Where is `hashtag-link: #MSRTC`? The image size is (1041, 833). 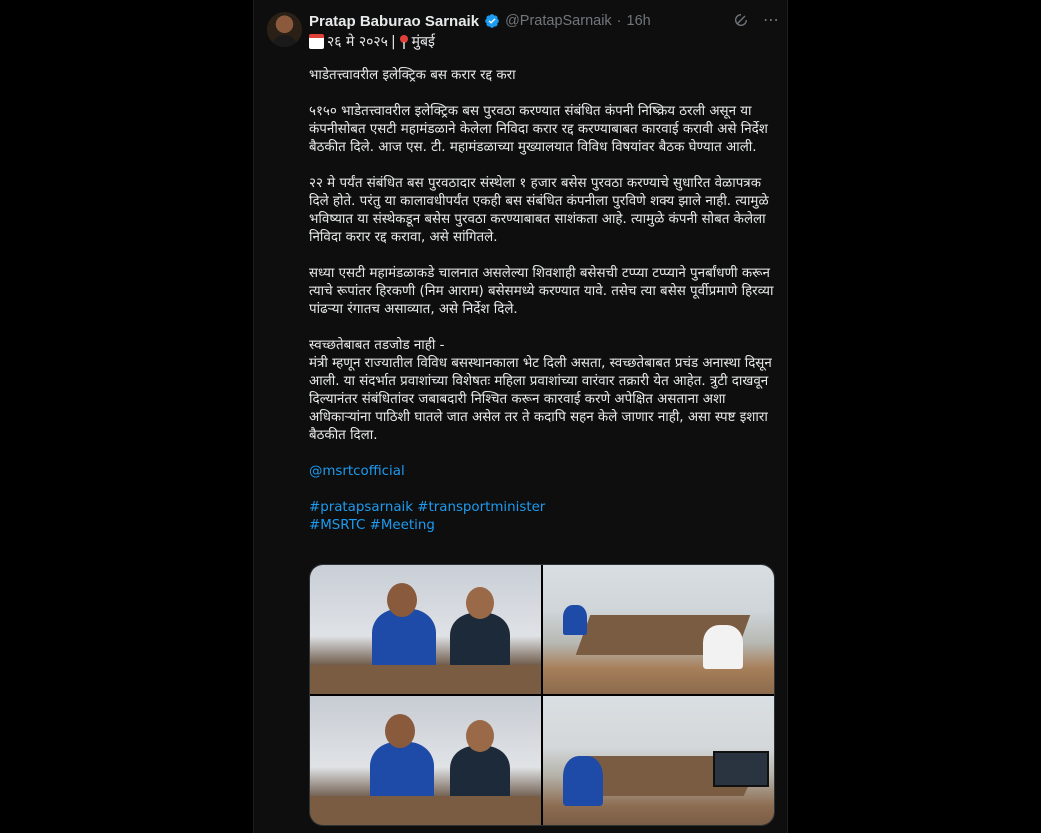
hashtag-link: #MSRTC is located at coordinates (337, 525).